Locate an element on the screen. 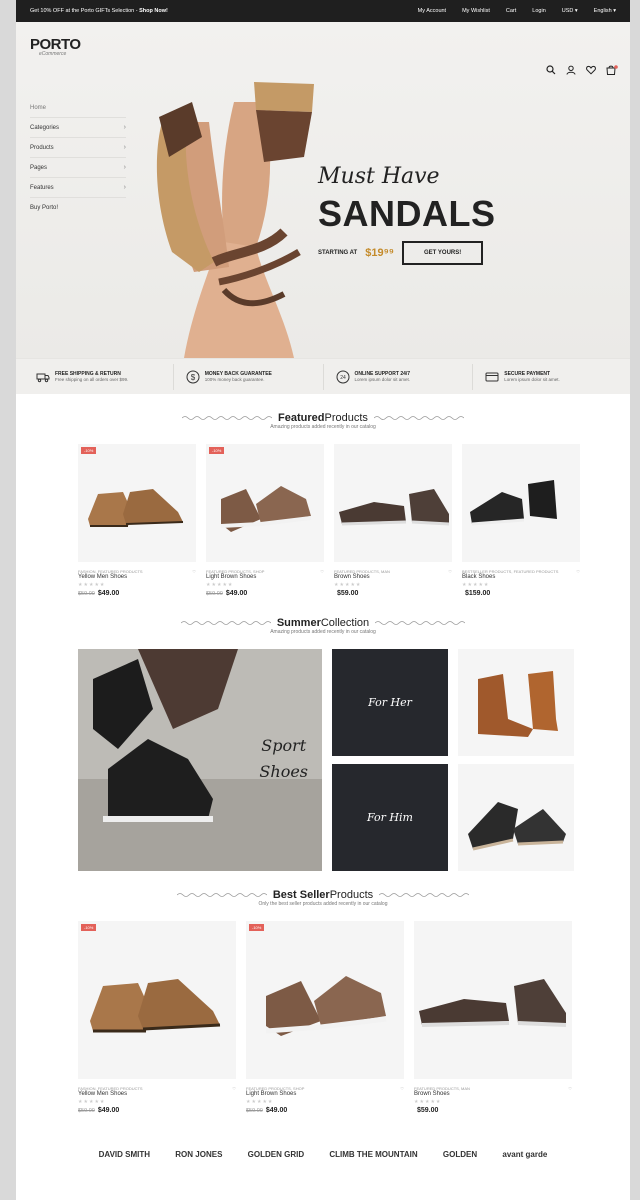 This screenshot has width=640, height=1200. women-boots-tile is located at coordinates (516, 702).